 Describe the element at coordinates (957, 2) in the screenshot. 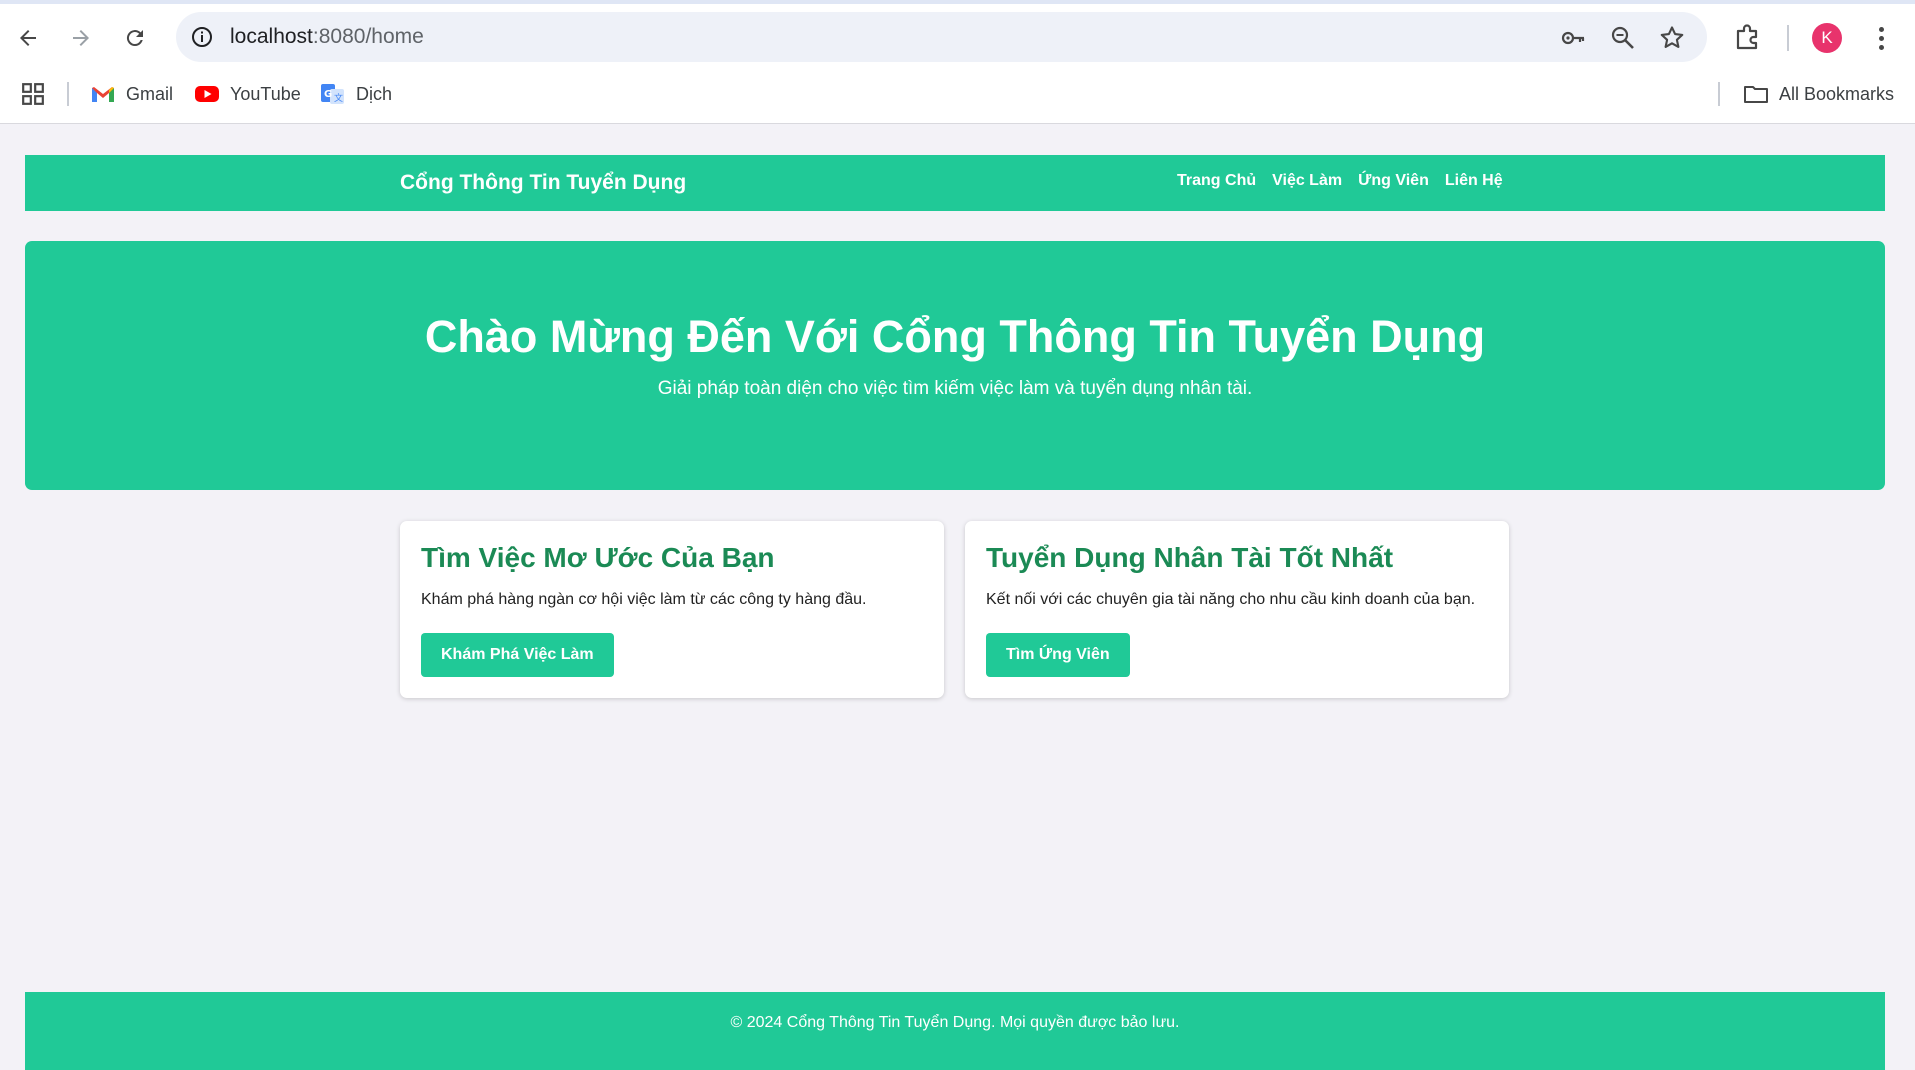

I see `tab-strip-edge` at that location.